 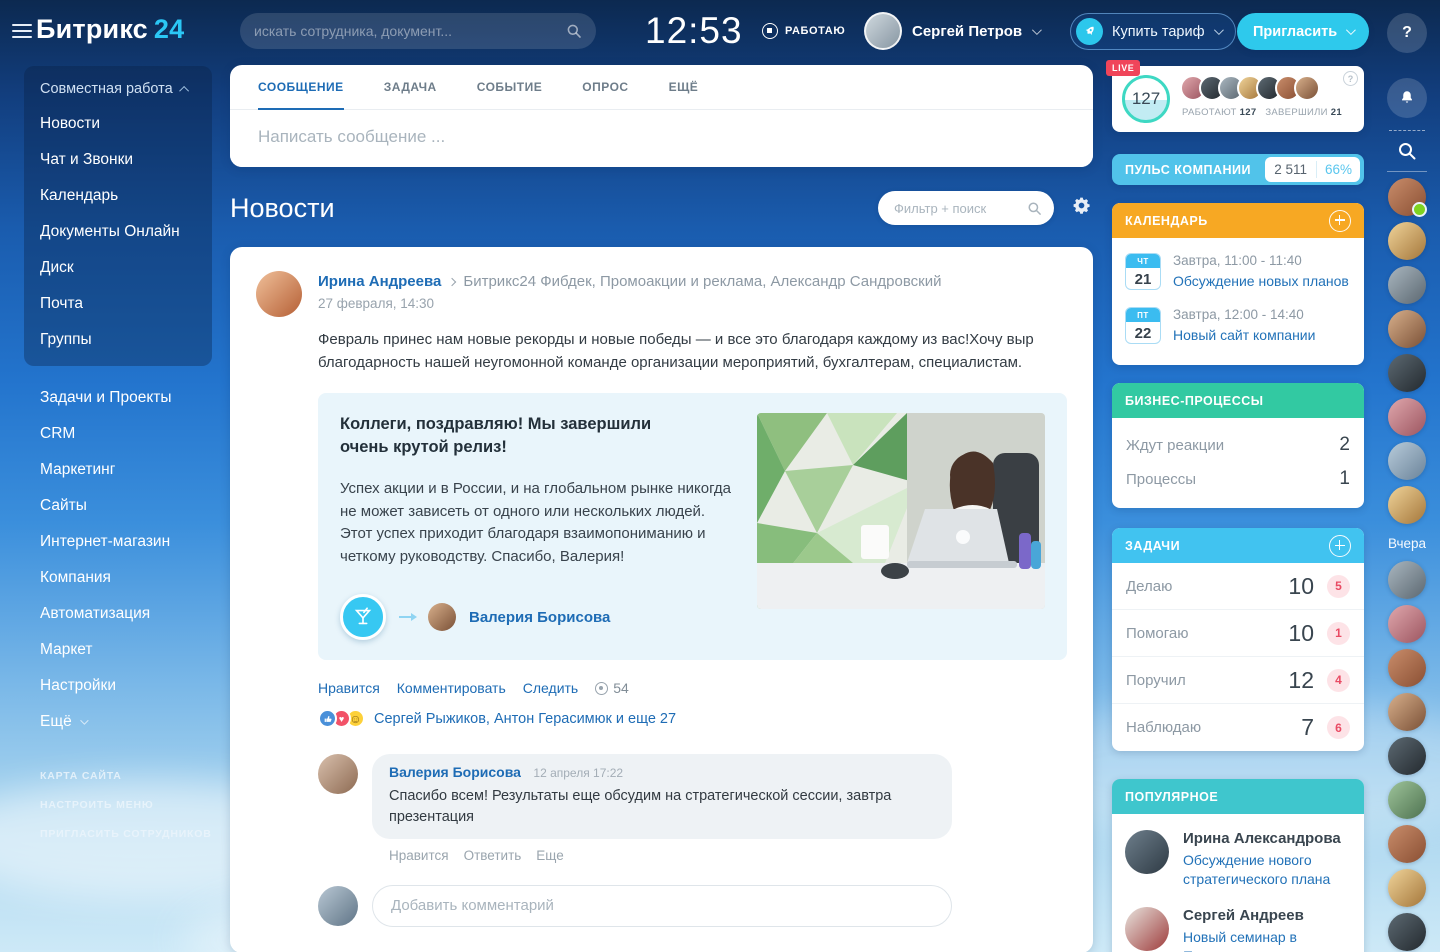 I want to click on rail-search-icon, so click(x=1407, y=151).